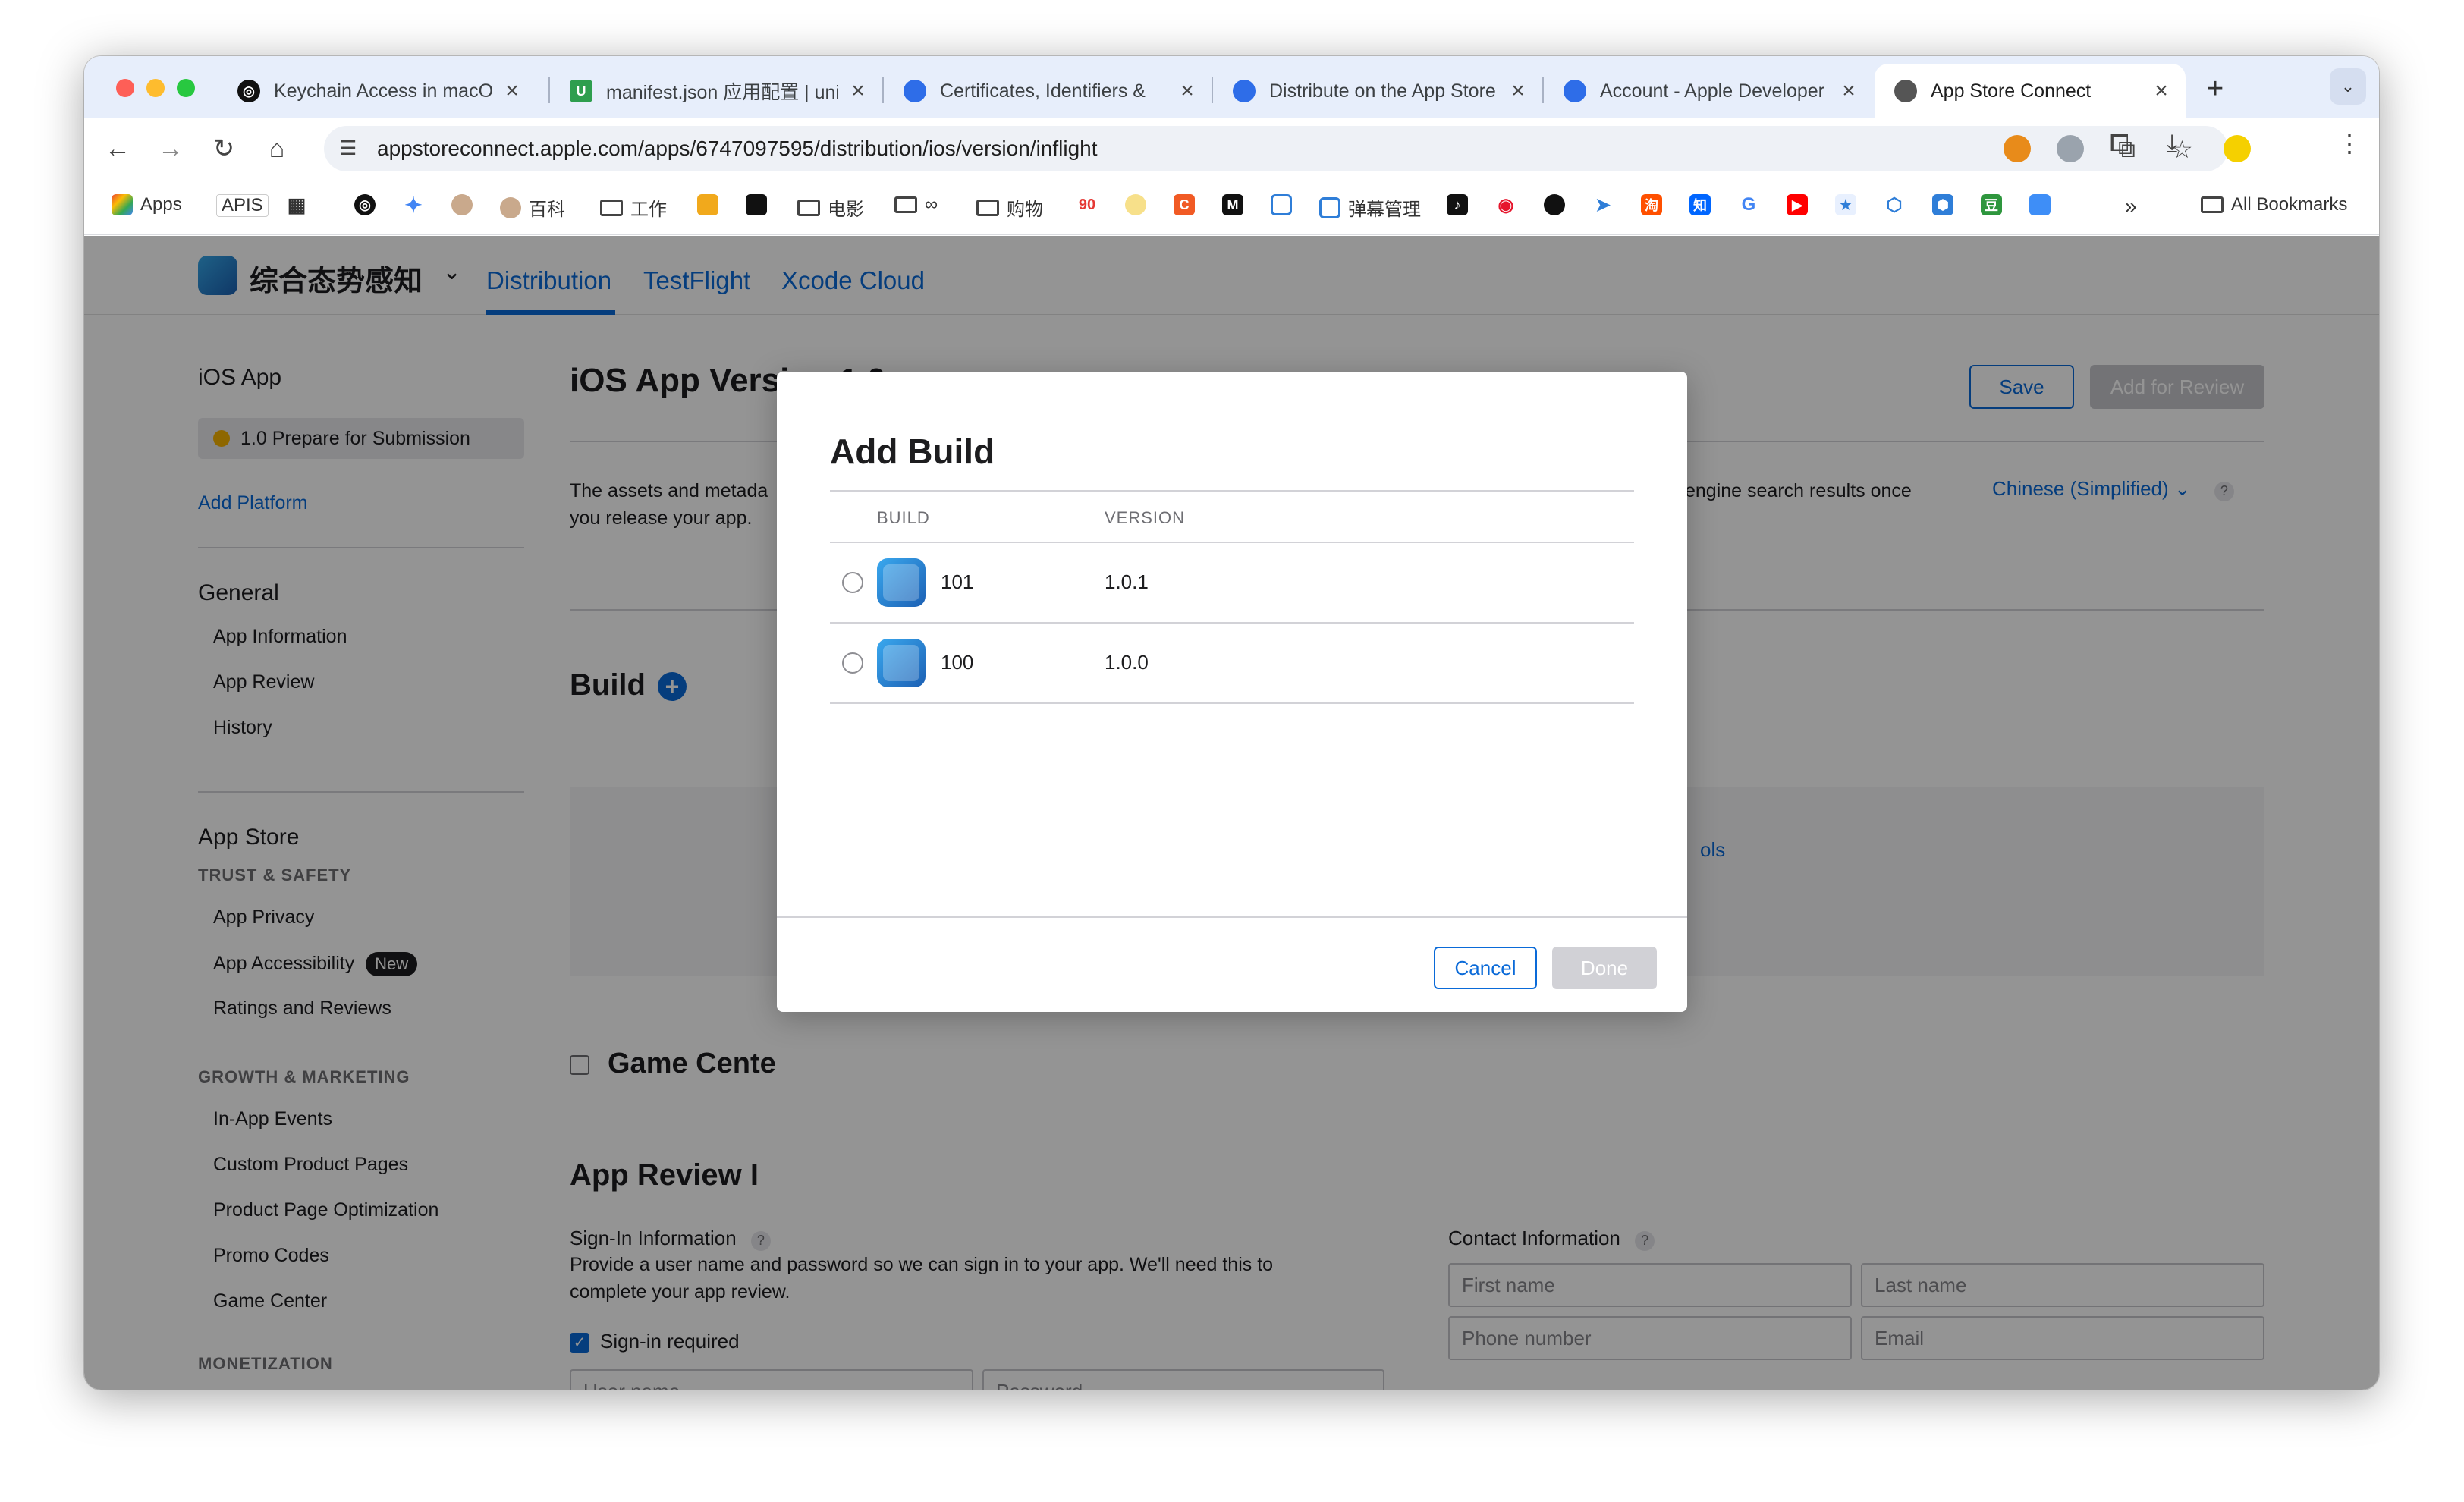 This screenshot has height=1502, width=2464. What do you see at coordinates (2274, 204) in the screenshot?
I see `all-bookmarks-folder: All Bookmarks` at bounding box center [2274, 204].